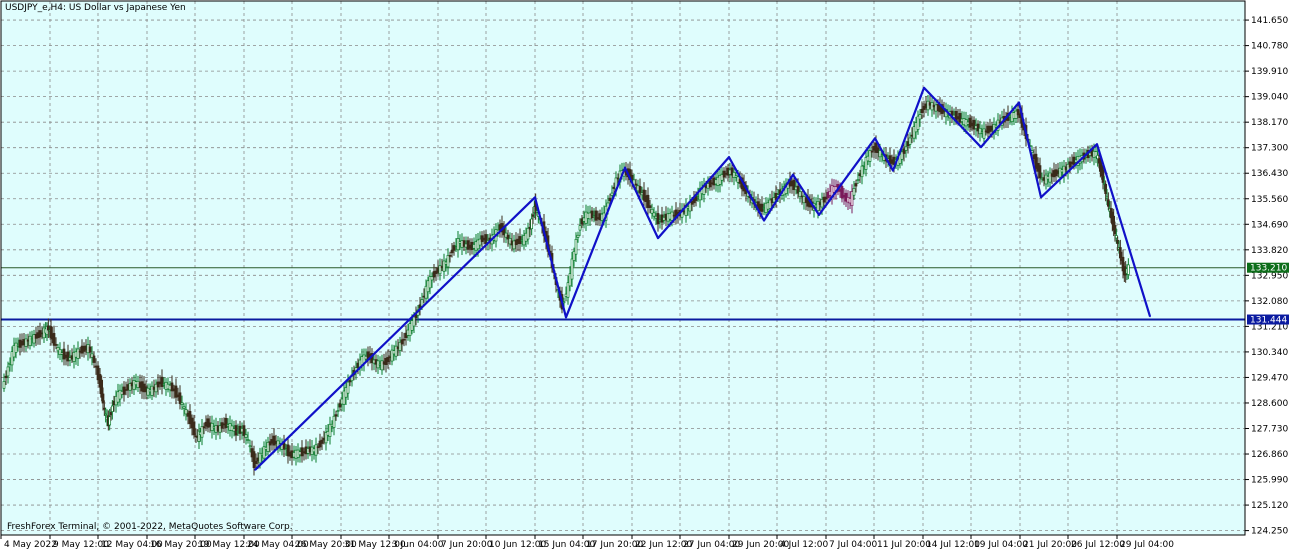 Image resolution: width=1290 pixels, height=552 pixels. What do you see at coordinates (30, 545) in the screenshot?
I see `x-tick-label: 4 May 2022` at bounding box center [30, 545].